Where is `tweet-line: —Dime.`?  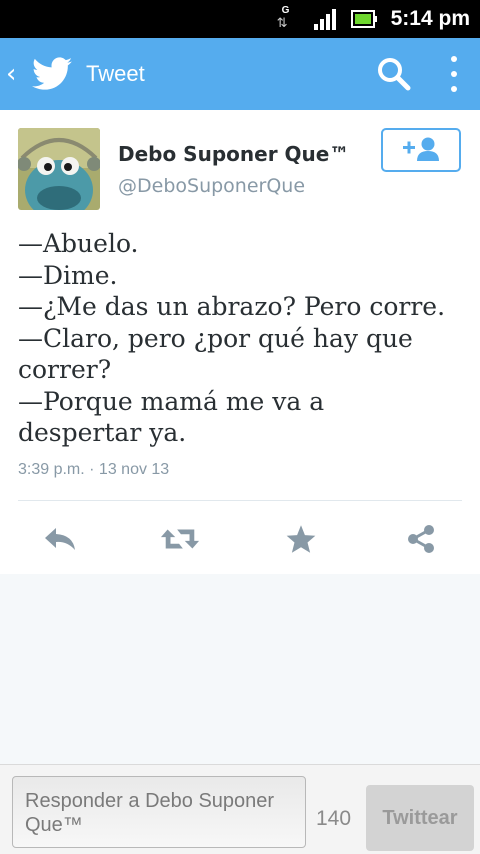
tweet-line: —Dime. is located at coordinates (68, 275).